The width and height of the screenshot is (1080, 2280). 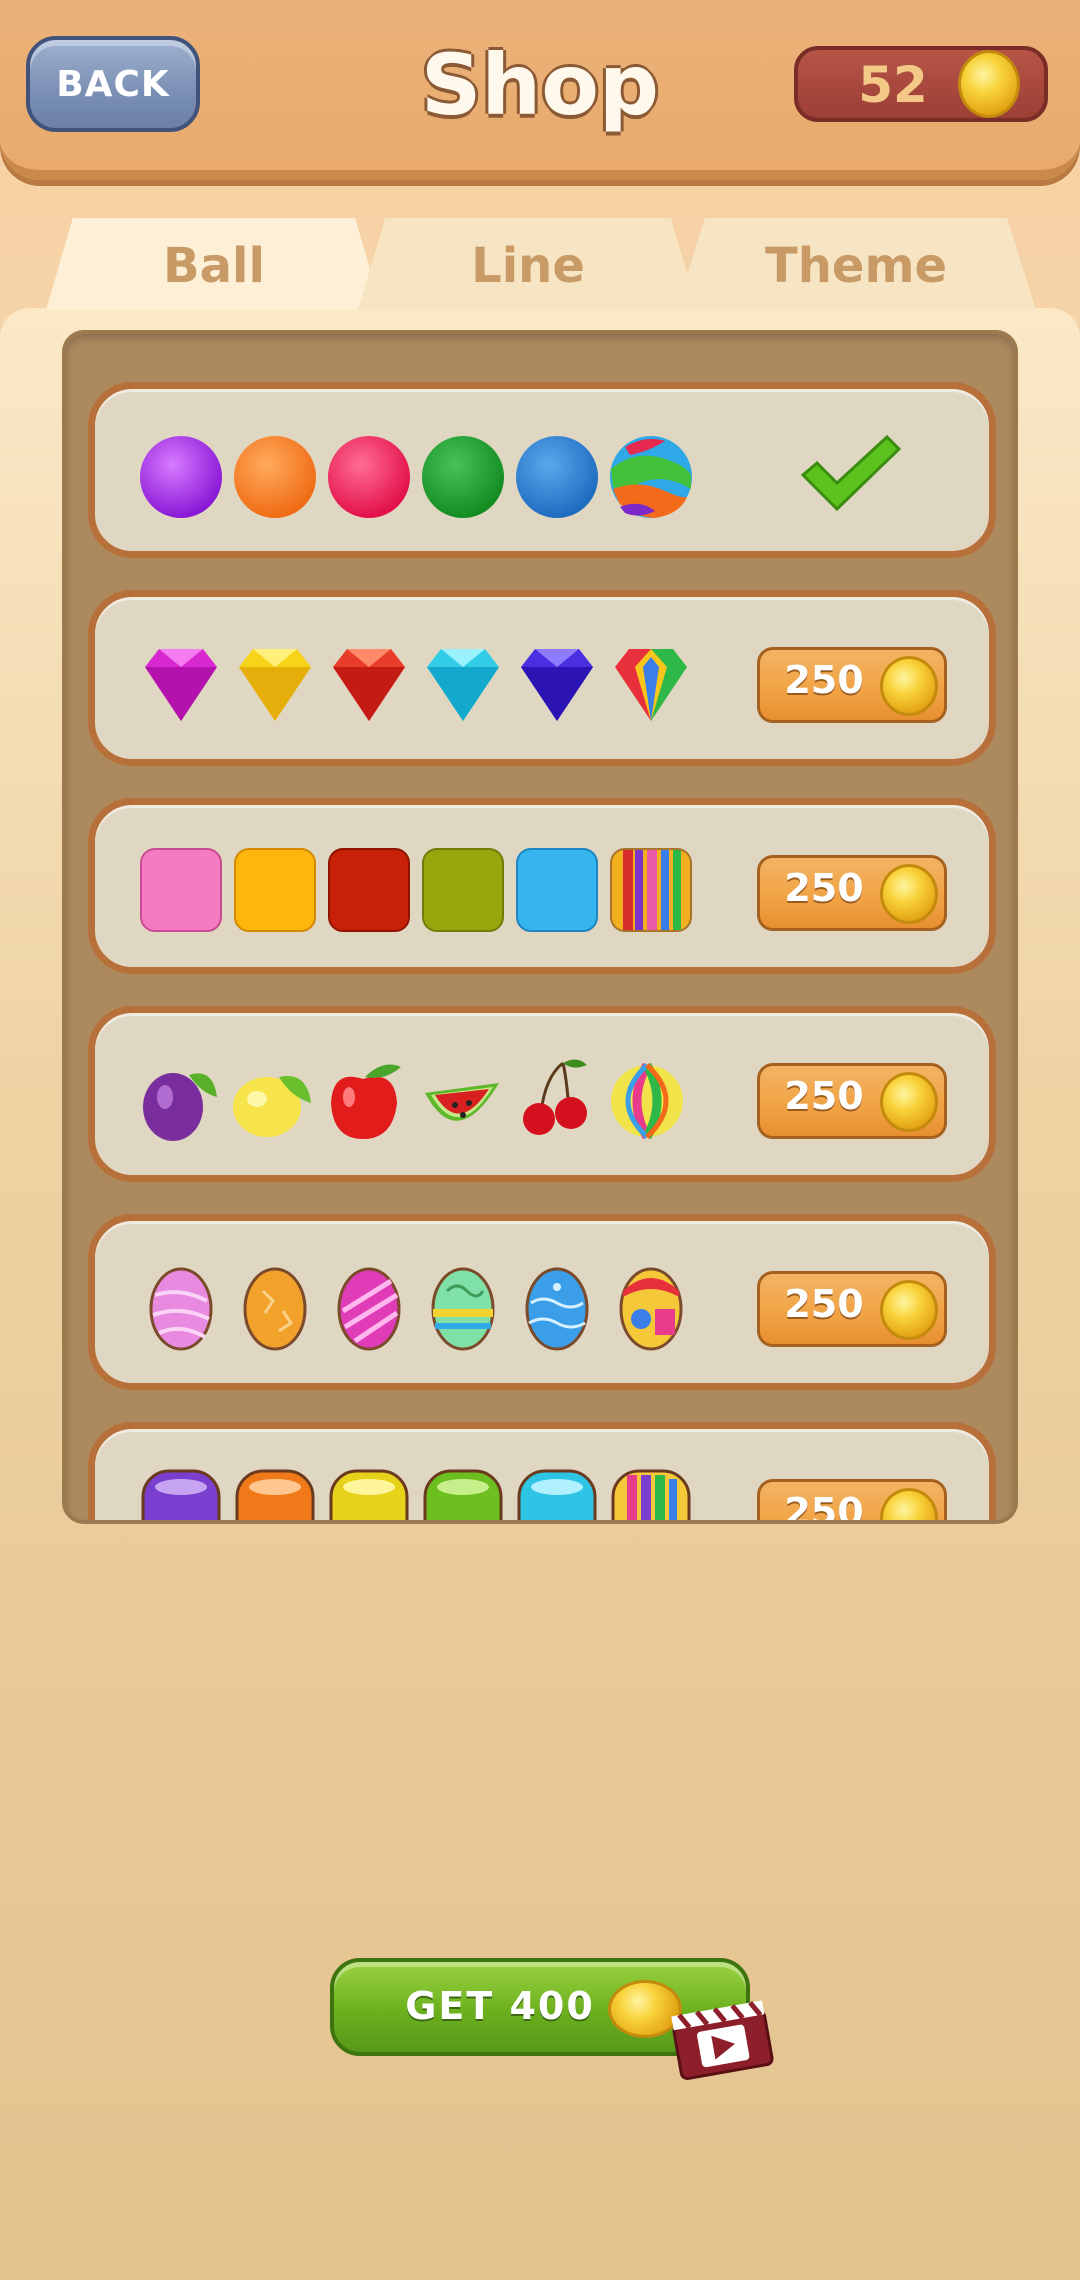 I want to click on list-item-jars: 250, so click(x=542, y=1473).